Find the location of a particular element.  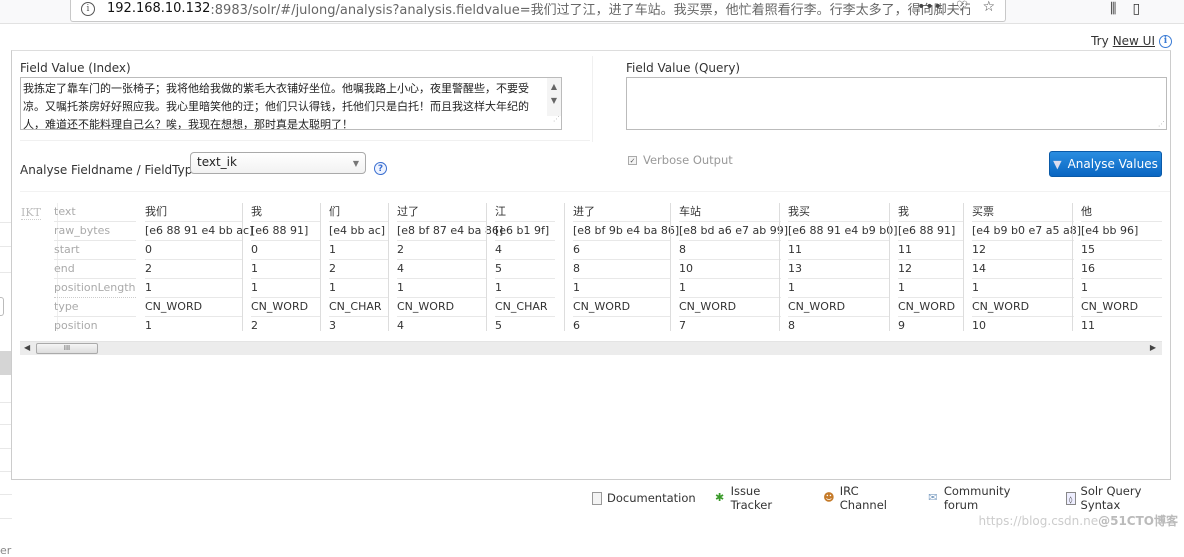

row-header-start: start is located at coordinates (95, 250).